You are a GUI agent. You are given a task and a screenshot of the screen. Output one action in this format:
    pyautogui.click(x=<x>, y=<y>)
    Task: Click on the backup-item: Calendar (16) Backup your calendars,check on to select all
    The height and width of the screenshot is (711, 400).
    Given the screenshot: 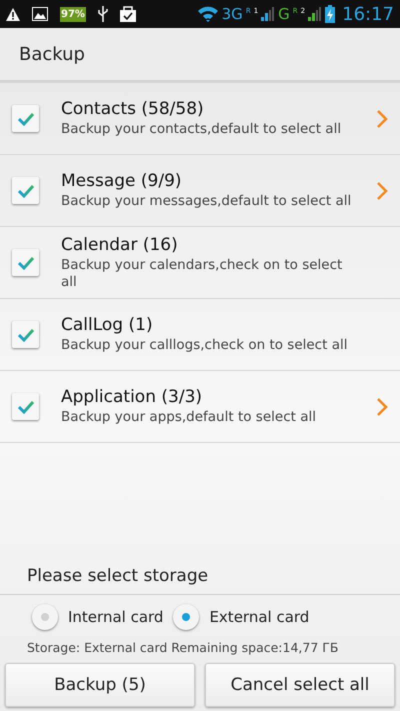 What is the action you would take?
    pyautogui.click(x=200, y=263)
    